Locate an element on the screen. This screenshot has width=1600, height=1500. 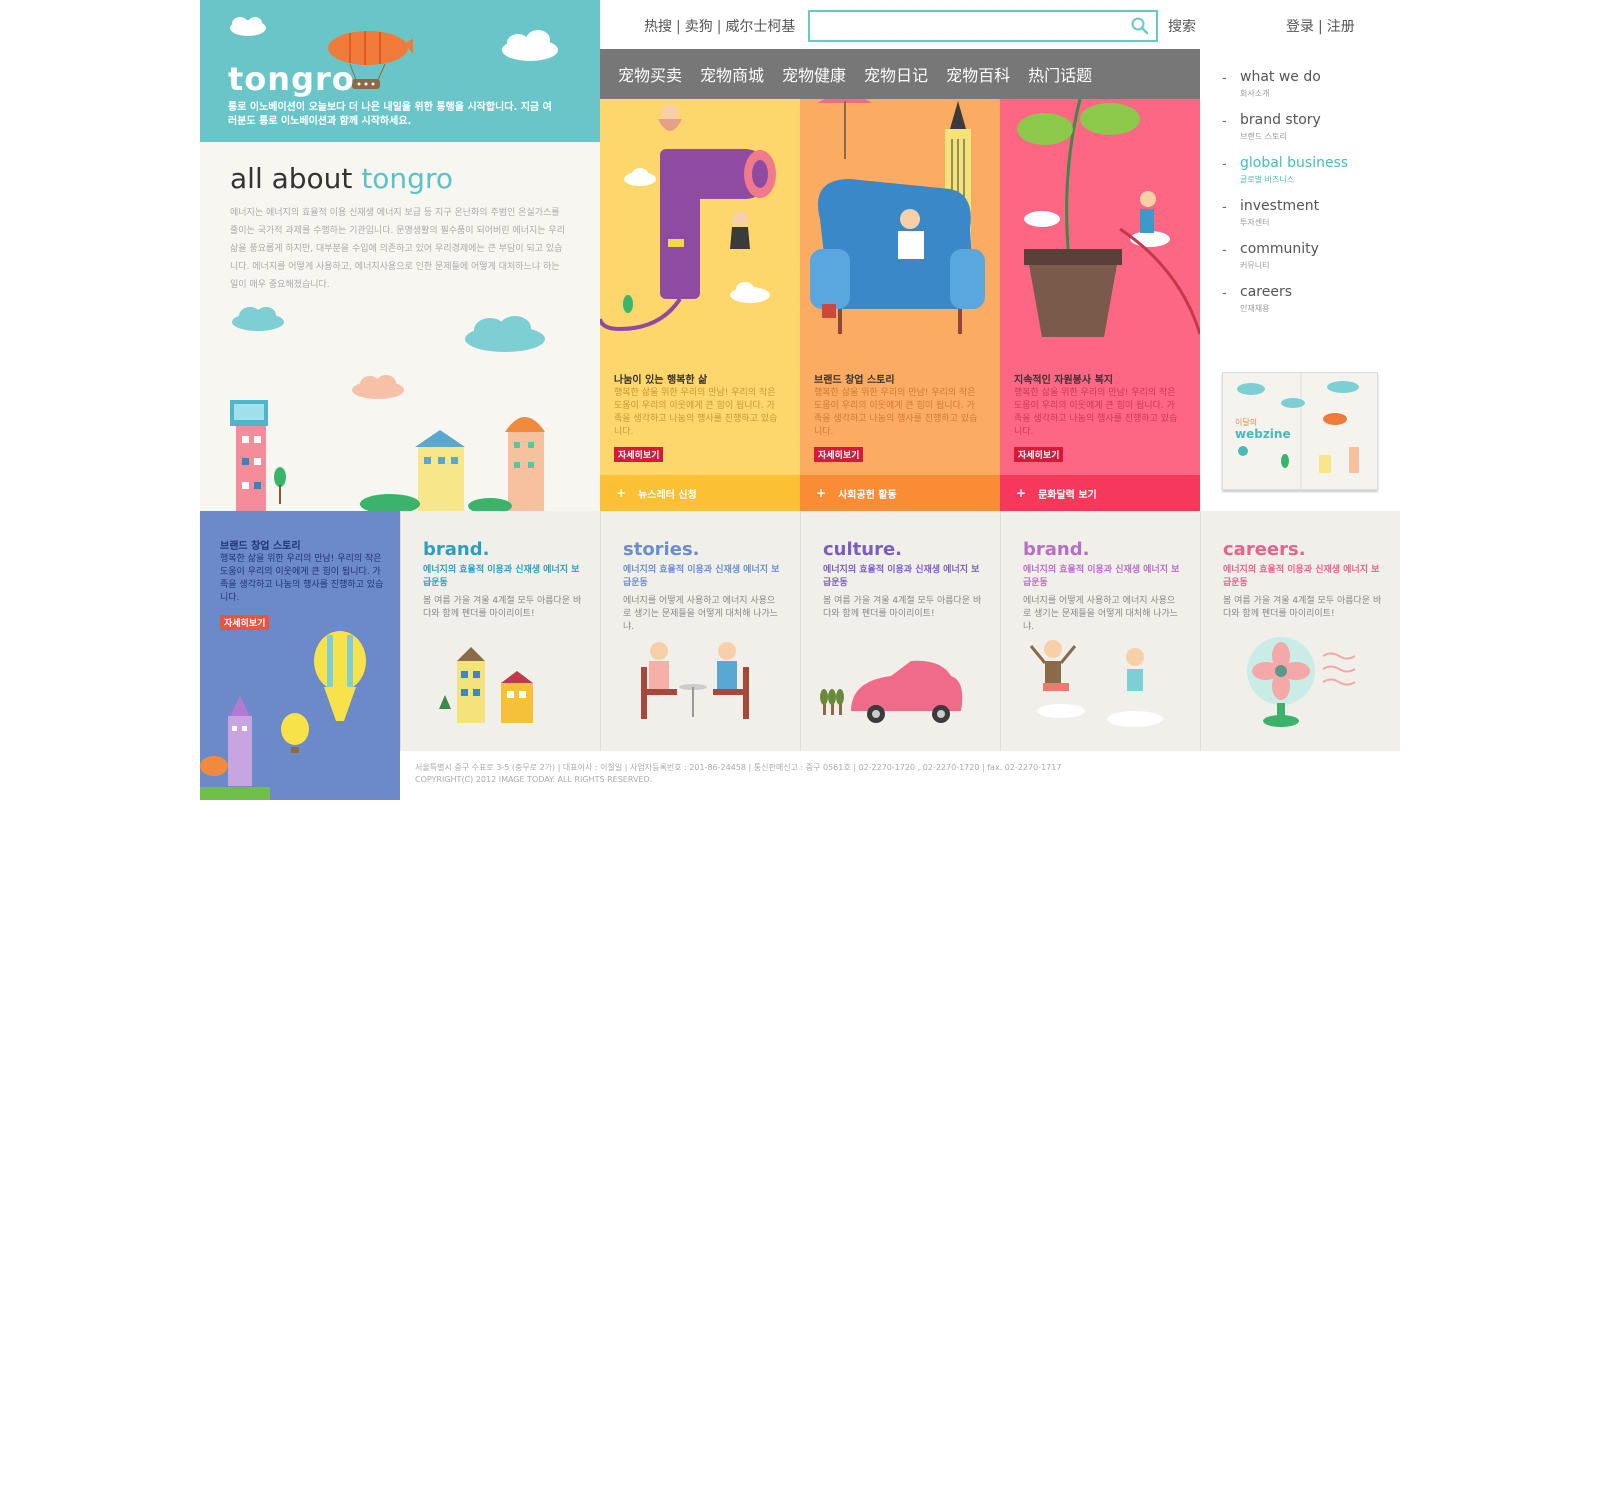
jumping-people-illustration is located at coordinates (1096, 683).